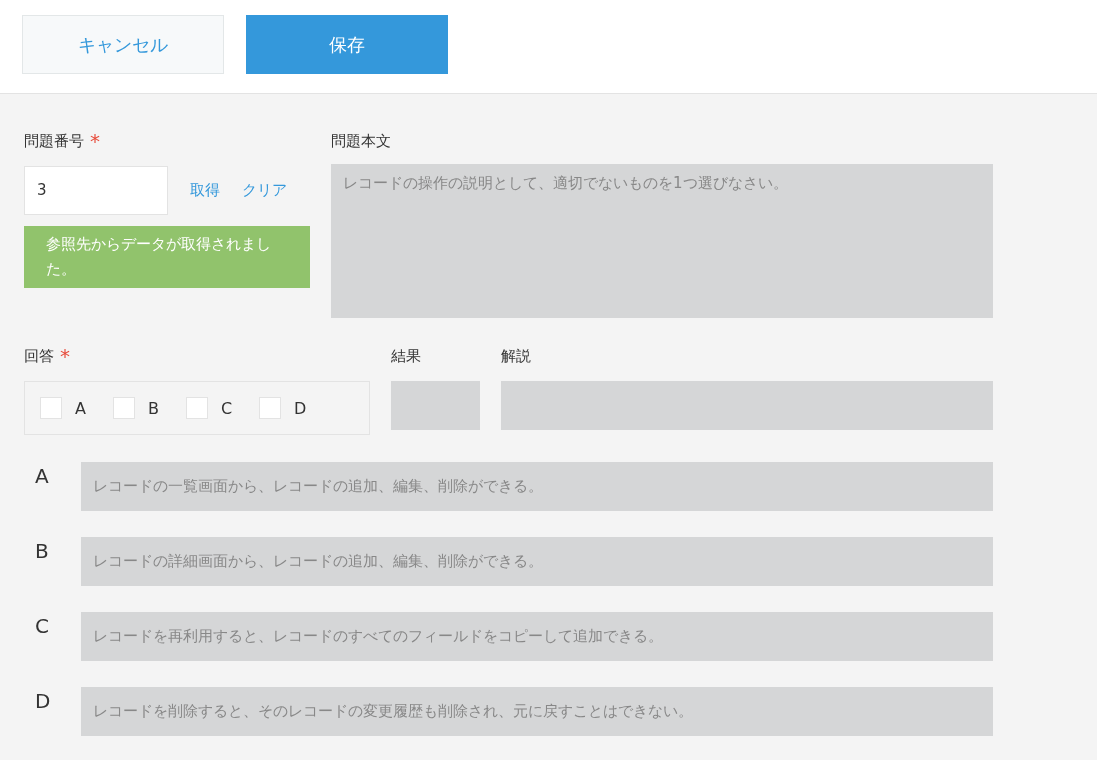 The height and width of the screenshot is (761, 1097). What do you see at coordinates (96, 190) in the screenshot?
I see `input-field: 3` at bounding box center [96, 190].